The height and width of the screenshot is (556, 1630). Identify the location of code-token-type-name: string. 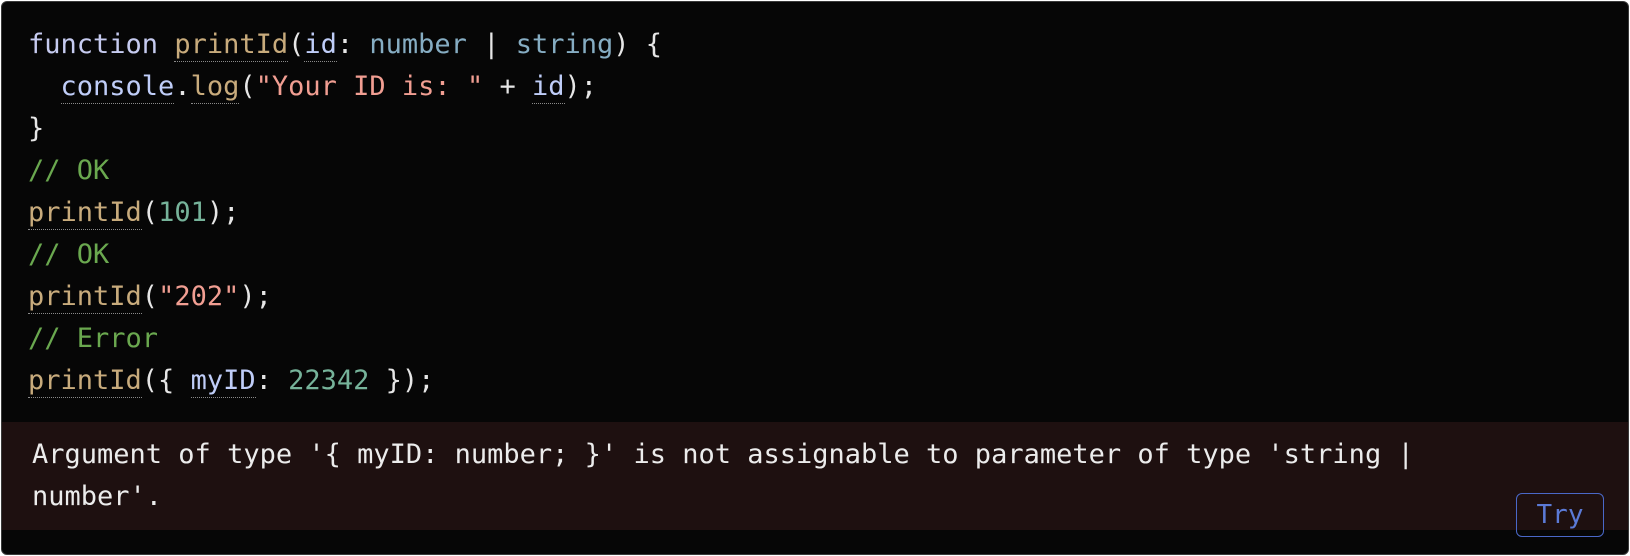
(564, 44).